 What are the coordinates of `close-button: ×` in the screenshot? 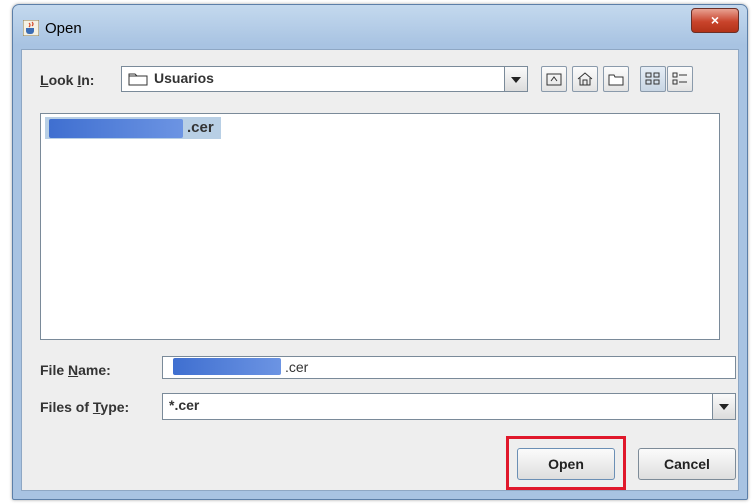 It's located at (715, 20).